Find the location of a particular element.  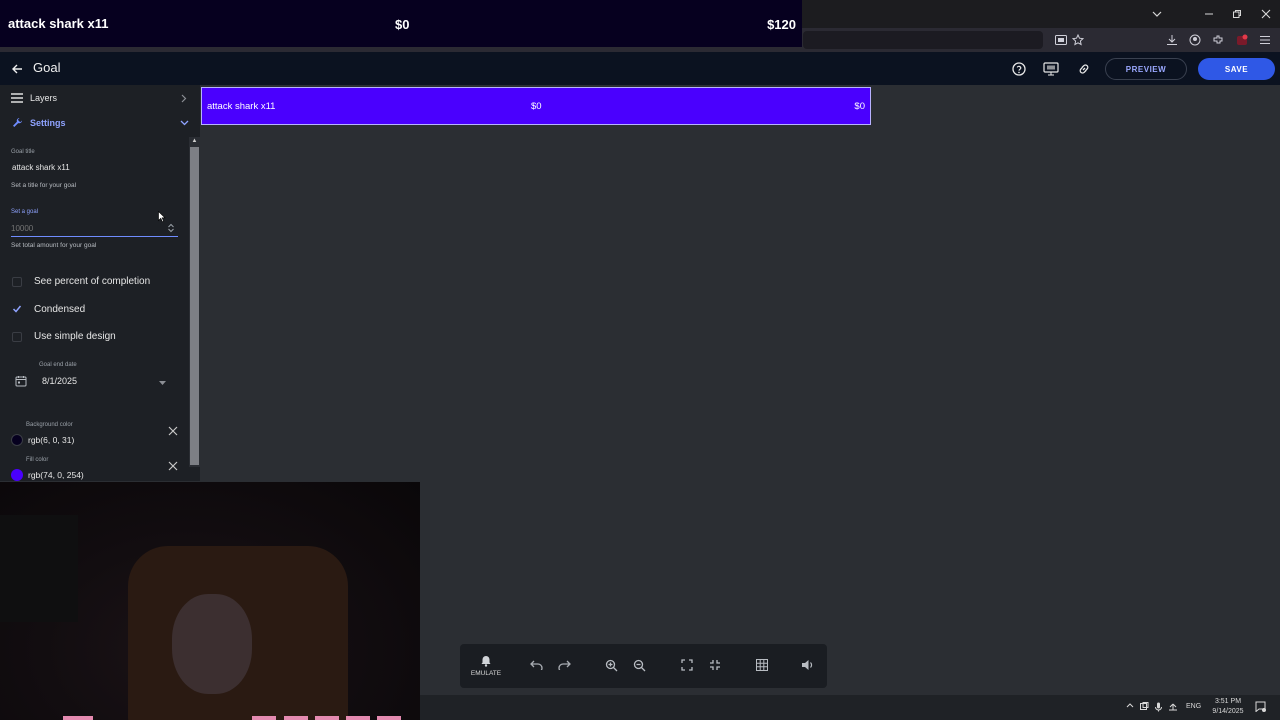

overlay-preview-strip: attack shark x11 $0 $120 is located at coordinates (401, 23).